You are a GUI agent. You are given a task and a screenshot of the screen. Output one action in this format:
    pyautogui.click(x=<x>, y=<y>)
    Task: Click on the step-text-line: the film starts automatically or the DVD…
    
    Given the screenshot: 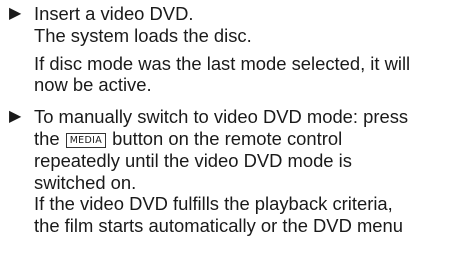 What is the action you would take?
    pyautogui.click(x=218, y=226)
    